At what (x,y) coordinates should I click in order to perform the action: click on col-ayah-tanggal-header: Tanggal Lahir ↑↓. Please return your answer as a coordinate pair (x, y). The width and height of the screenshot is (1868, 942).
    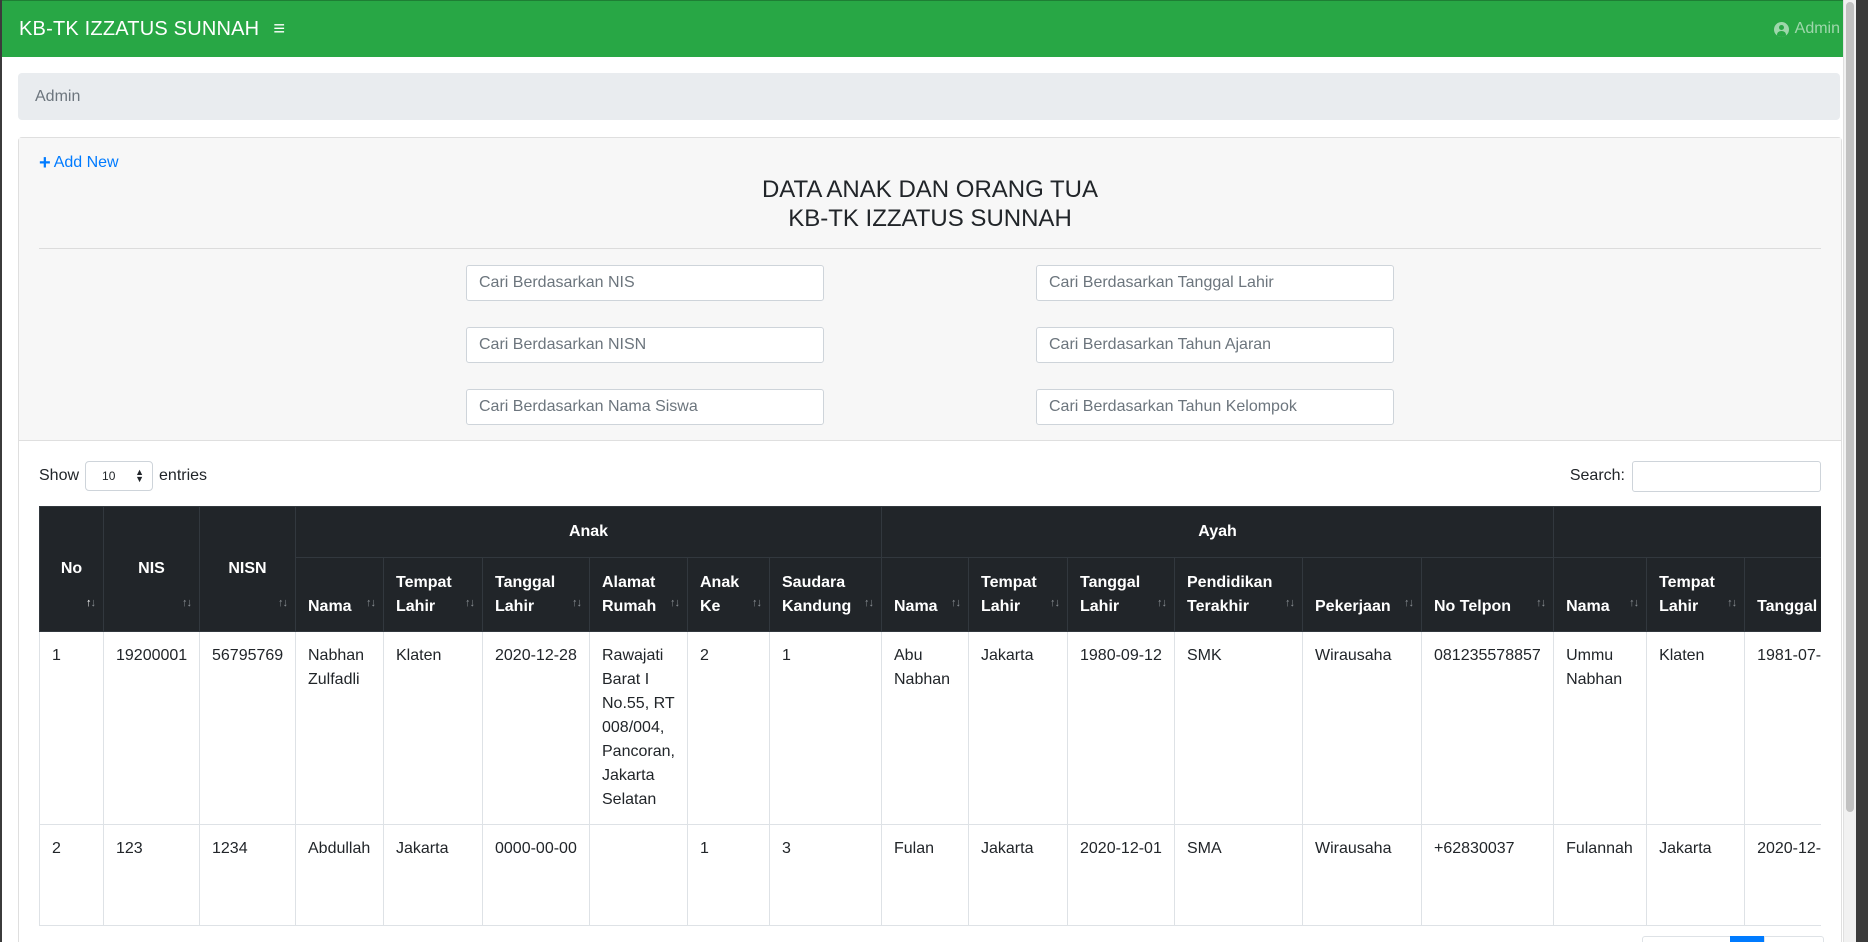
    Looking at the image, I should click on (1121, 594).